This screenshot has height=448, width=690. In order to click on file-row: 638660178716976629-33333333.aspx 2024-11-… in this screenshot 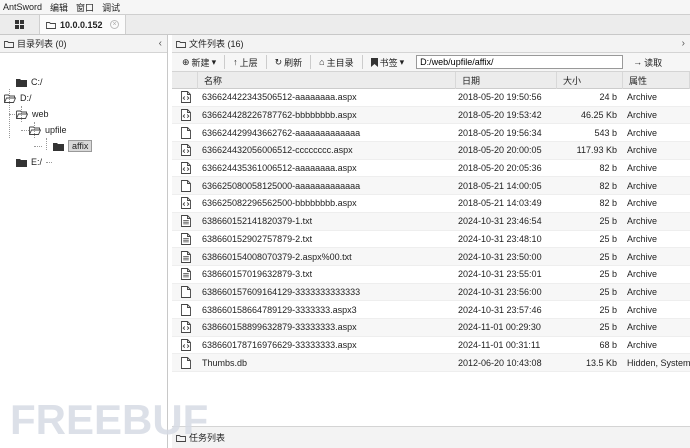, I will do `click(431, 346)`.